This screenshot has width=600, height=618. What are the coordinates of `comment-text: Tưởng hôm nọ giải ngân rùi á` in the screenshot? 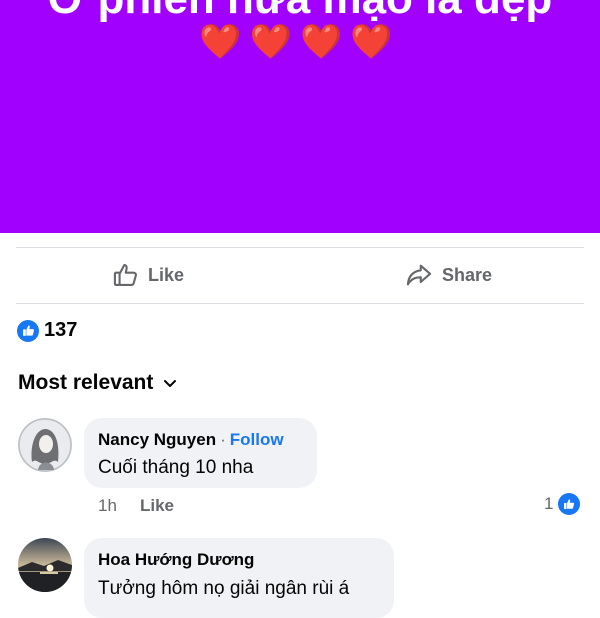 It's located at (224, 588).